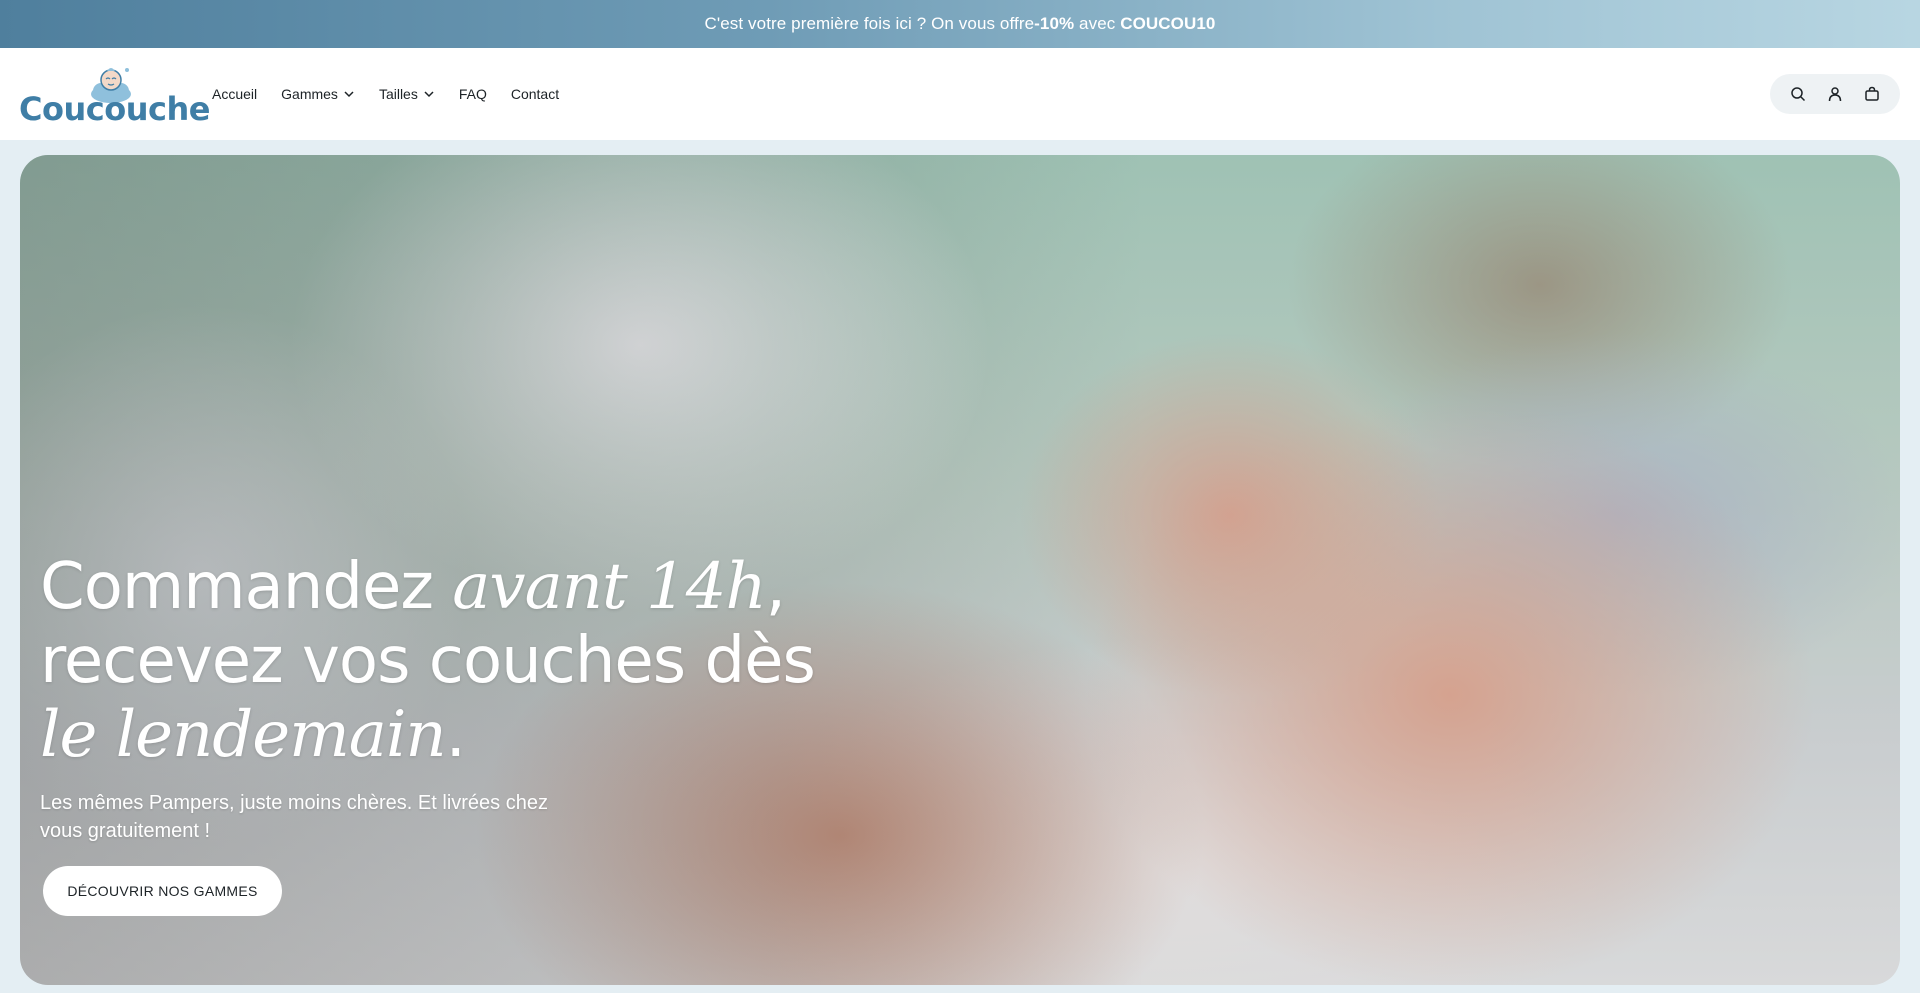 The height and width of the screenshot is (993, 1920). Describe the element at coordinates (775, 587) in the screenshot. I see `hero-title-punct: ,` at that location.